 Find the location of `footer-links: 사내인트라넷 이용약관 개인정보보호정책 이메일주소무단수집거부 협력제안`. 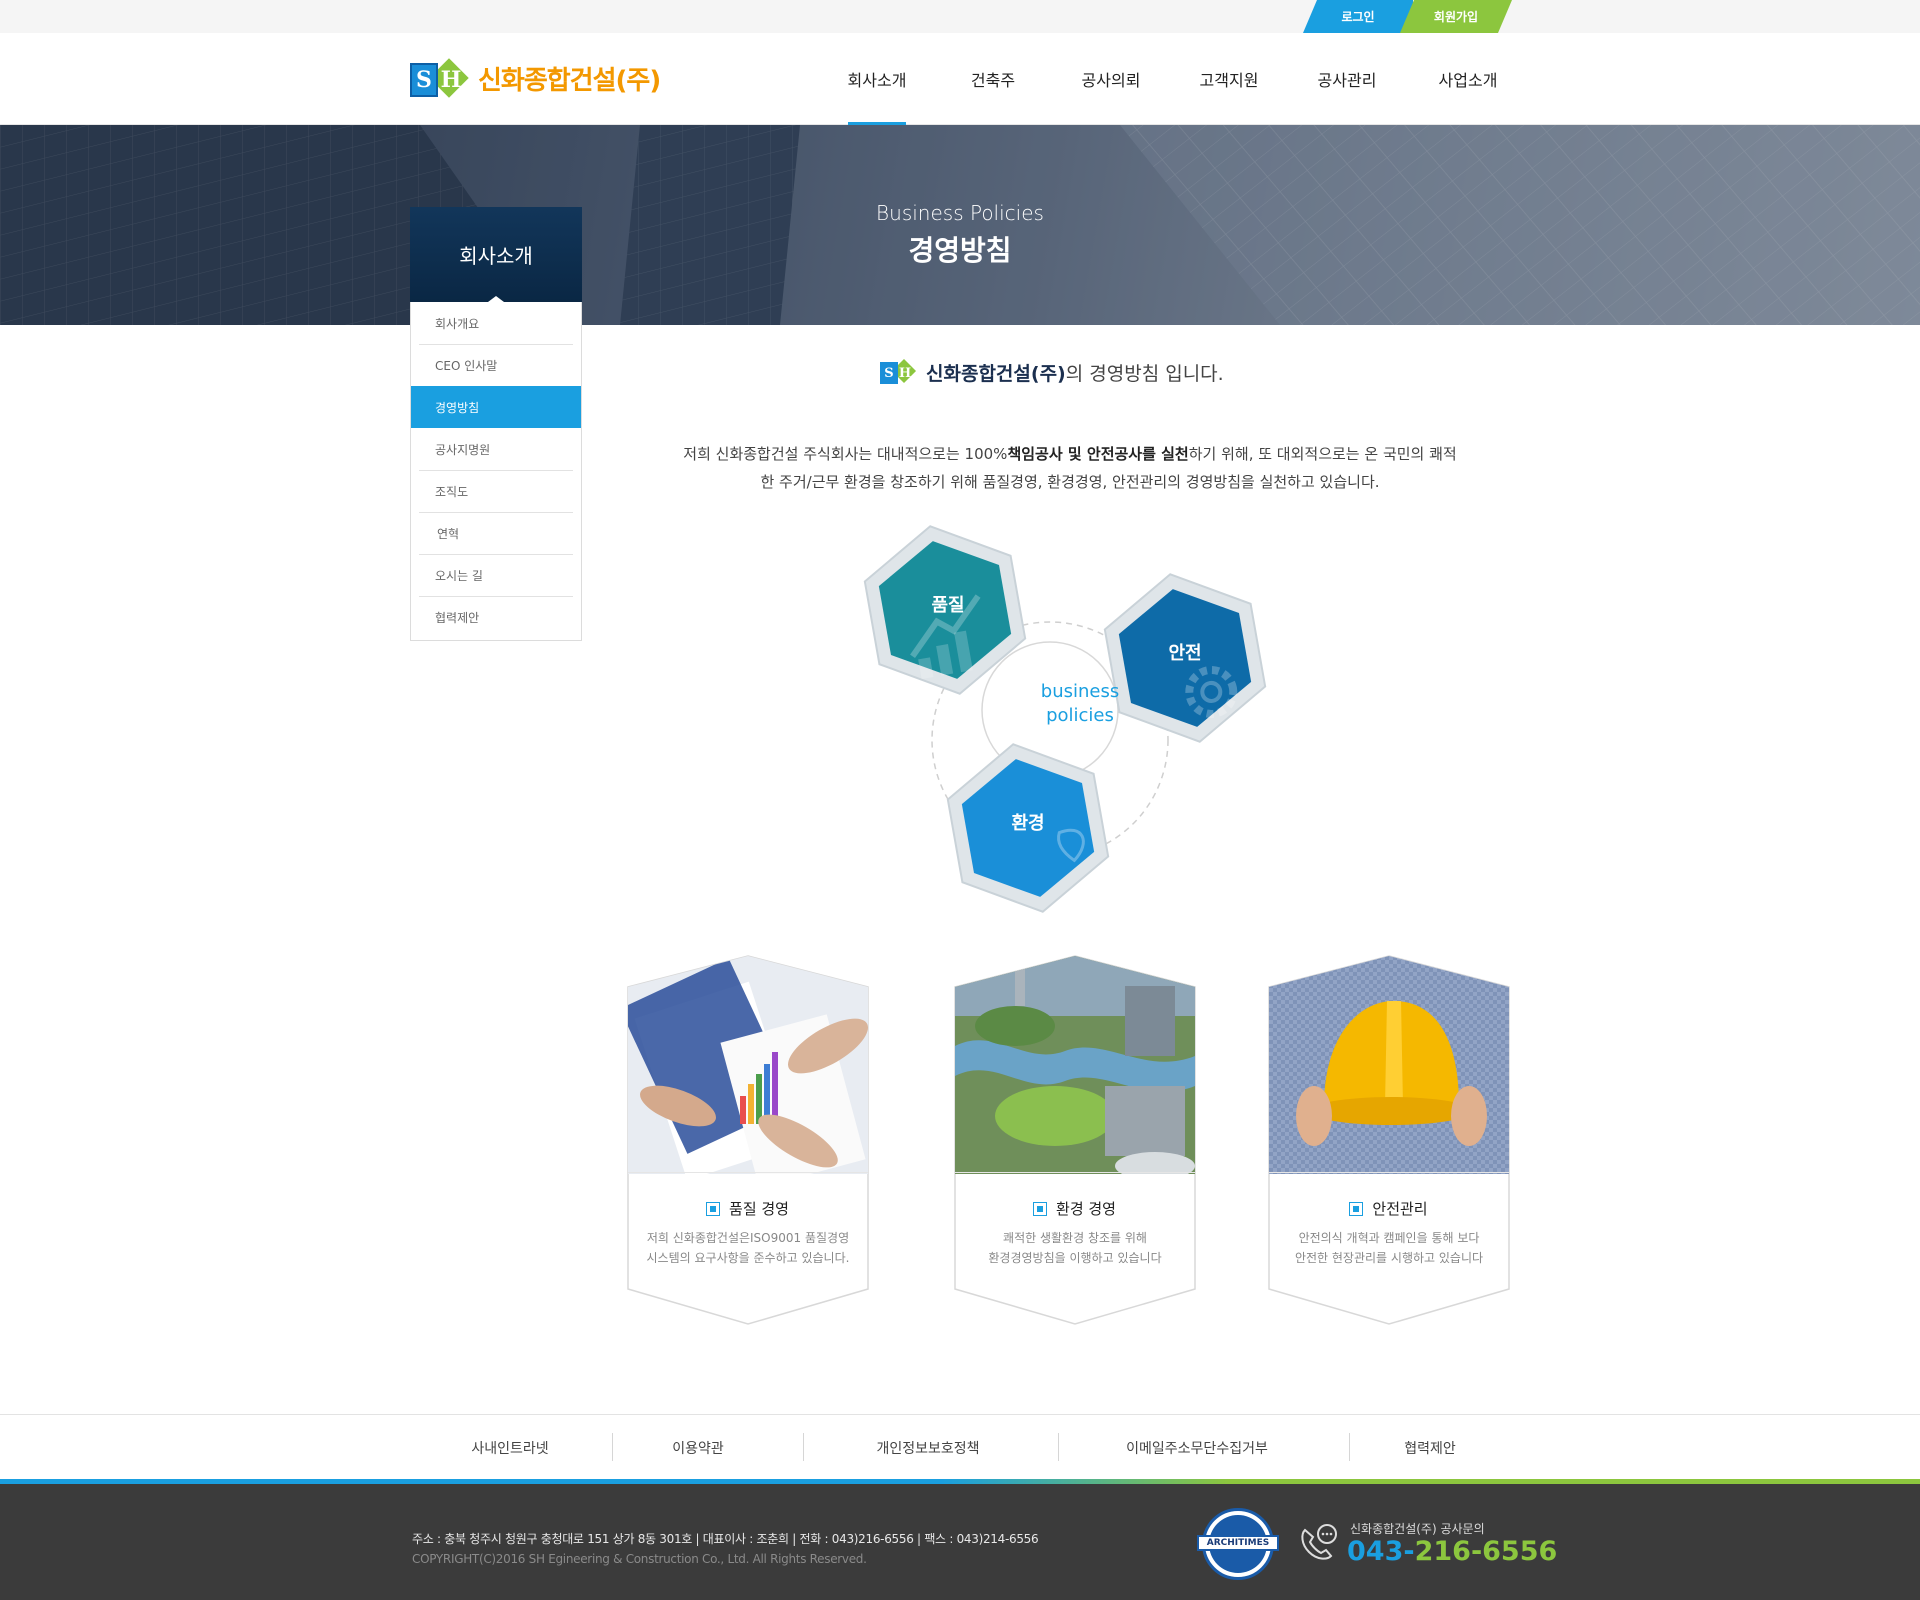

footer-links: 사내인트라넷 이용약관 개인정보보호정책 이메일주소무단수집거부 협력제안 is located at coordinates (960, 1446).